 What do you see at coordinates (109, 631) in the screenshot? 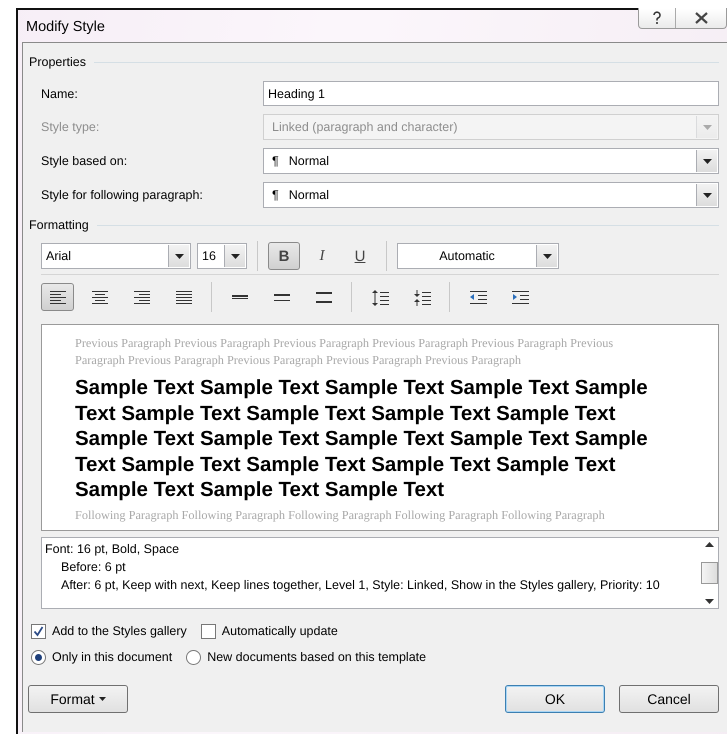
I see `checkbox-option: Add to the Styles gallery` at bounding box center [109, 631].